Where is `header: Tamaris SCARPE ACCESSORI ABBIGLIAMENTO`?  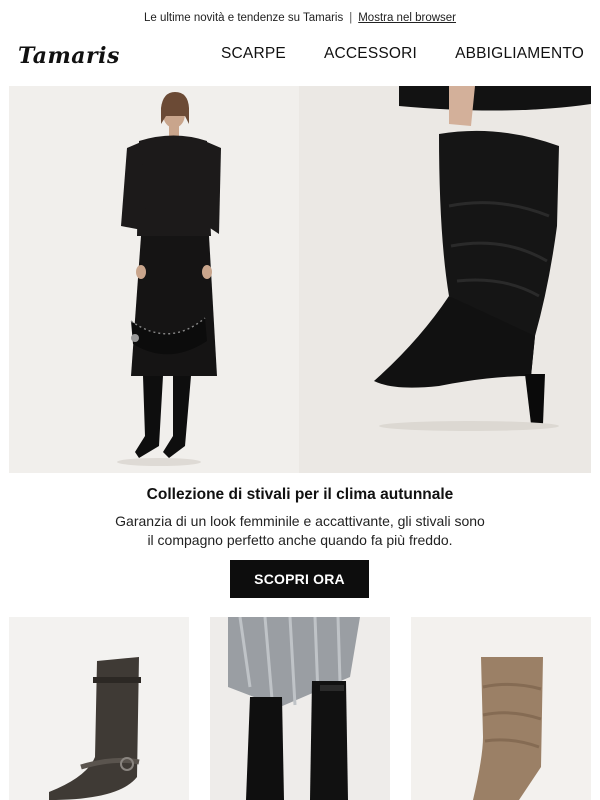 header: Tamaris SCARPE ACCESSORI ABBIGLIAMENTO is located at coordinates (300, 60).